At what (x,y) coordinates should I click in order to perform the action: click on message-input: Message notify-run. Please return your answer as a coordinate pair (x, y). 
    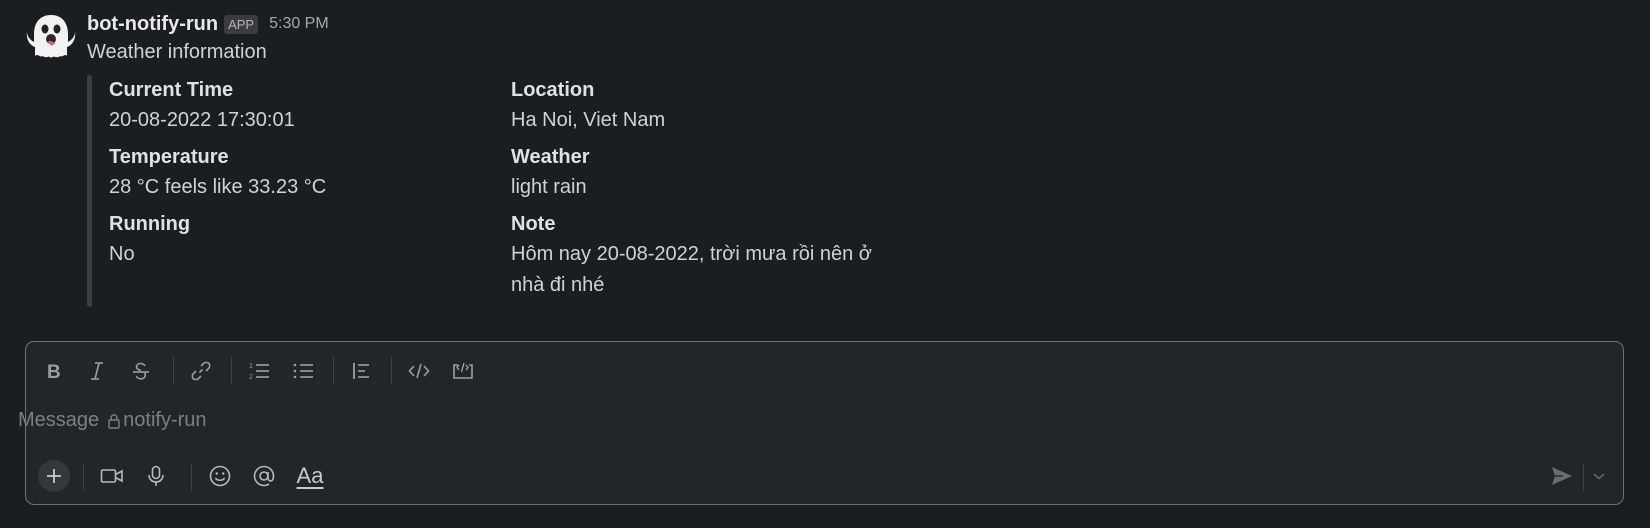
    Looking at the image, I should click on (112, 420).